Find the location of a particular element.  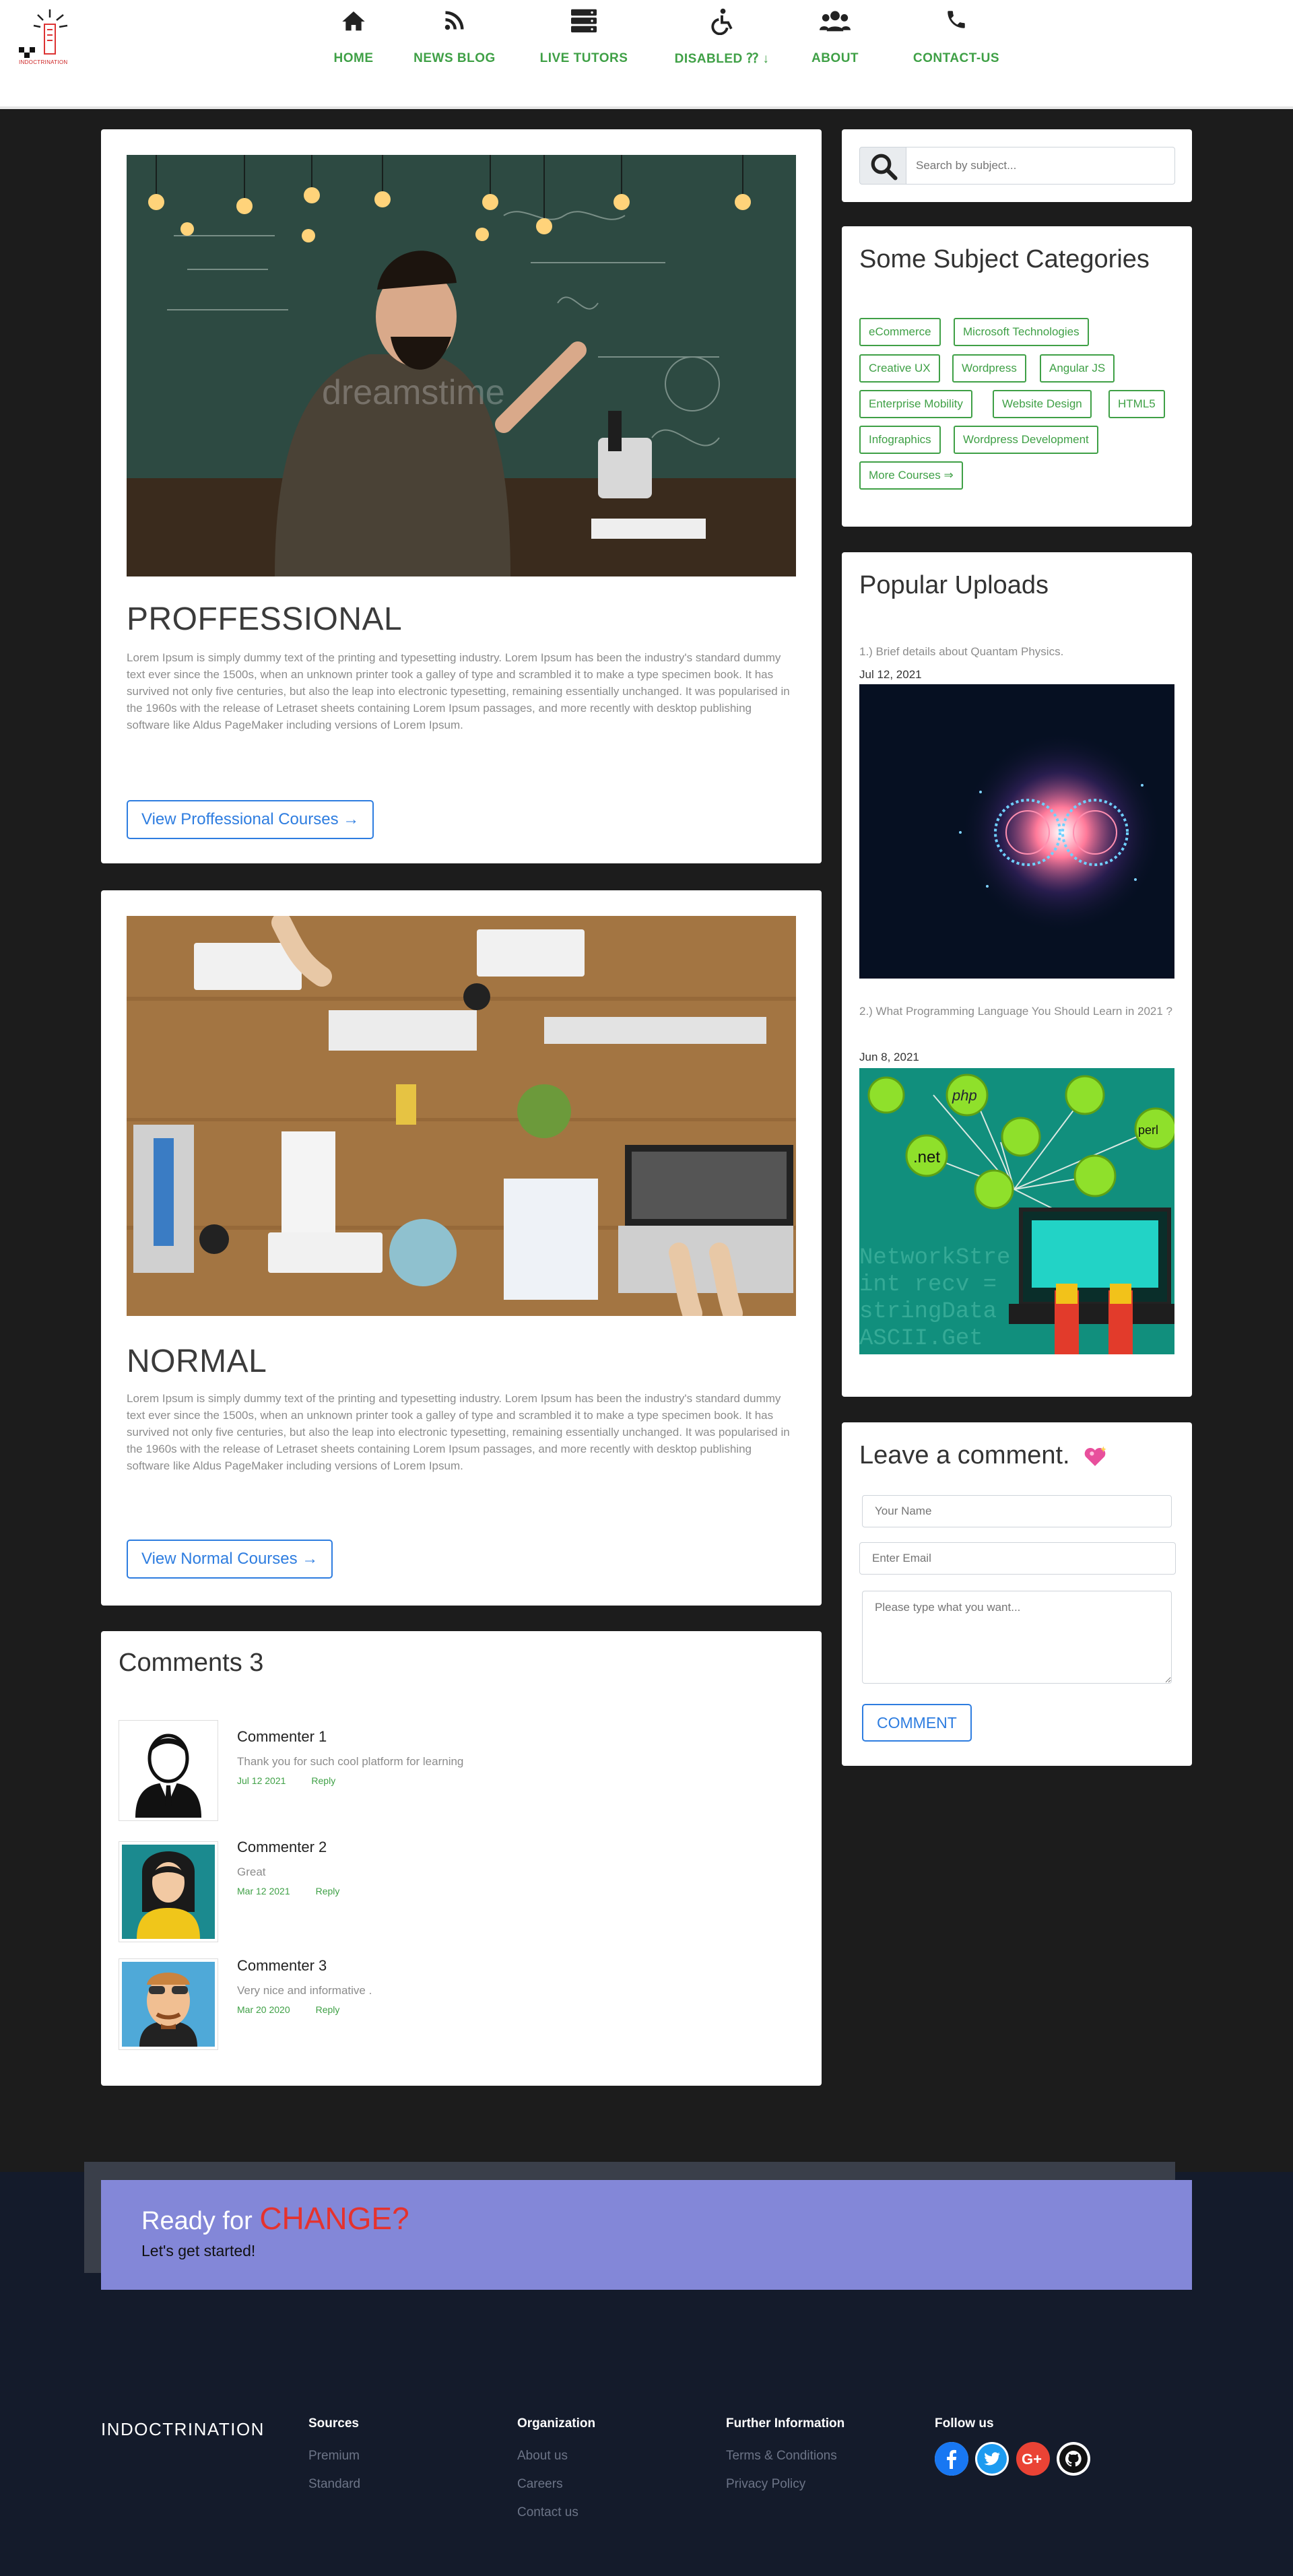

quantum-physics-image is located at coordinates (1016, 831).